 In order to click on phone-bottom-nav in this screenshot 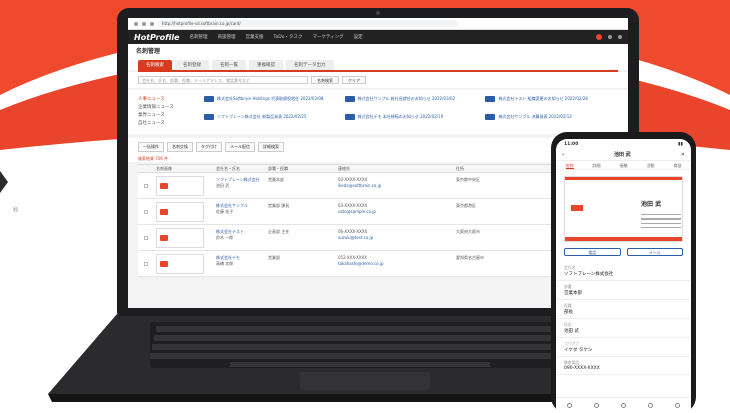, I will do `click(623, 405)`.